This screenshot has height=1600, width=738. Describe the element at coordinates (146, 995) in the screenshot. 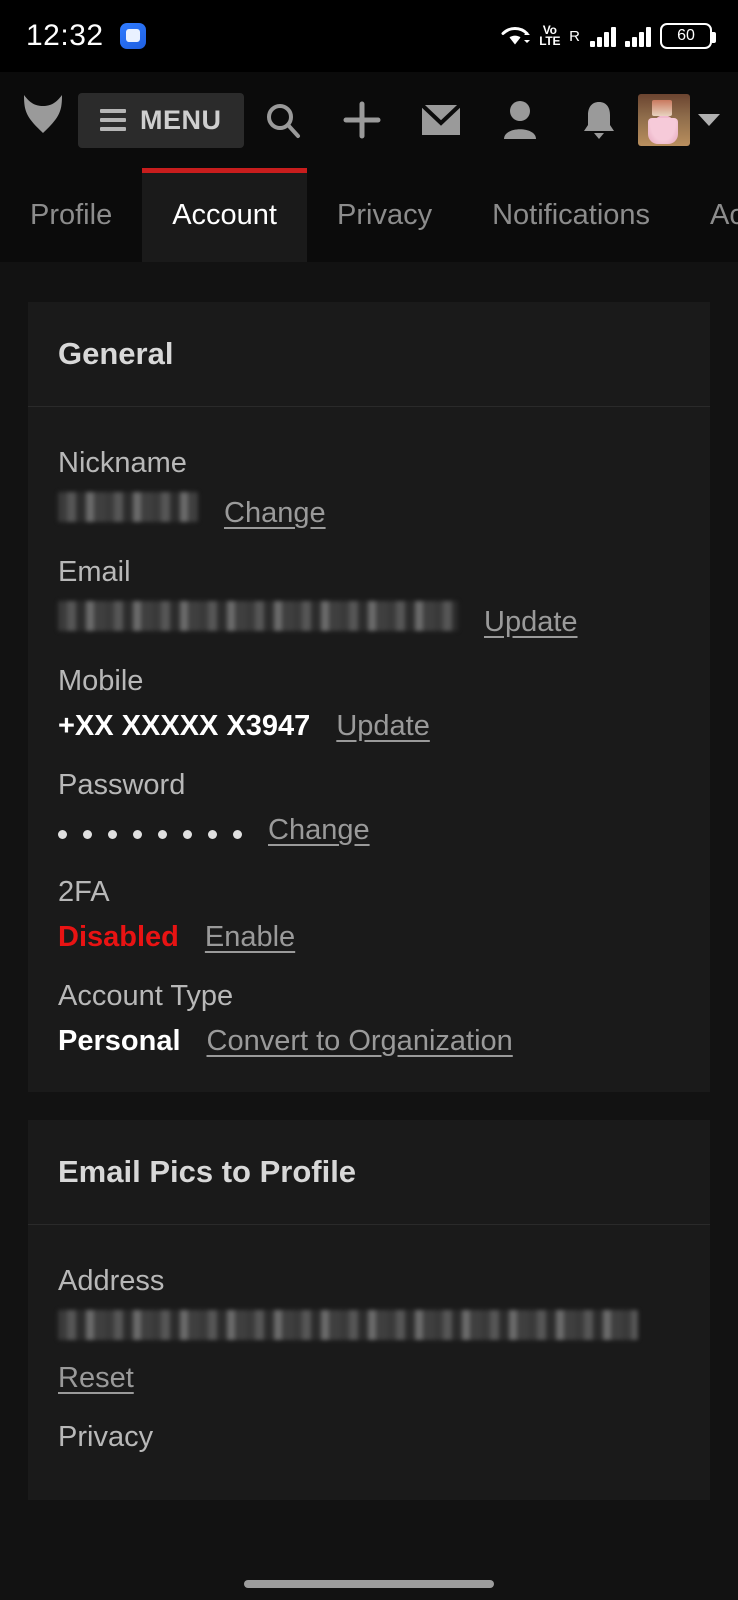

I see `field-label: Account Type` at that location.